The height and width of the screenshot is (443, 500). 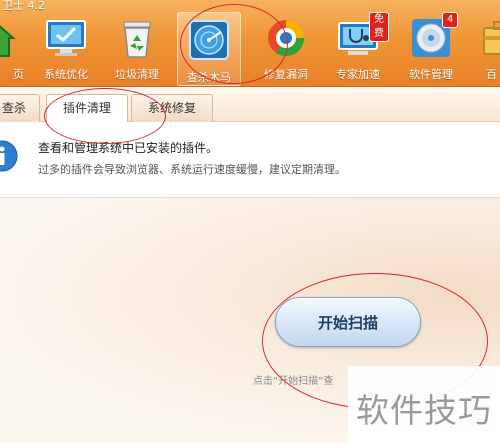 I want to click on tab-system-repair: 系统修复, so click(x=172, y=108).